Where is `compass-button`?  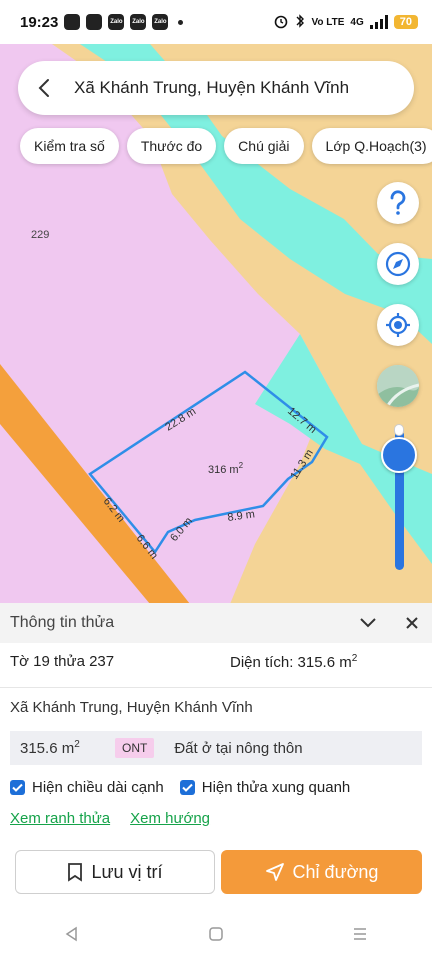 compass-button is located at coordinates (398, 264).